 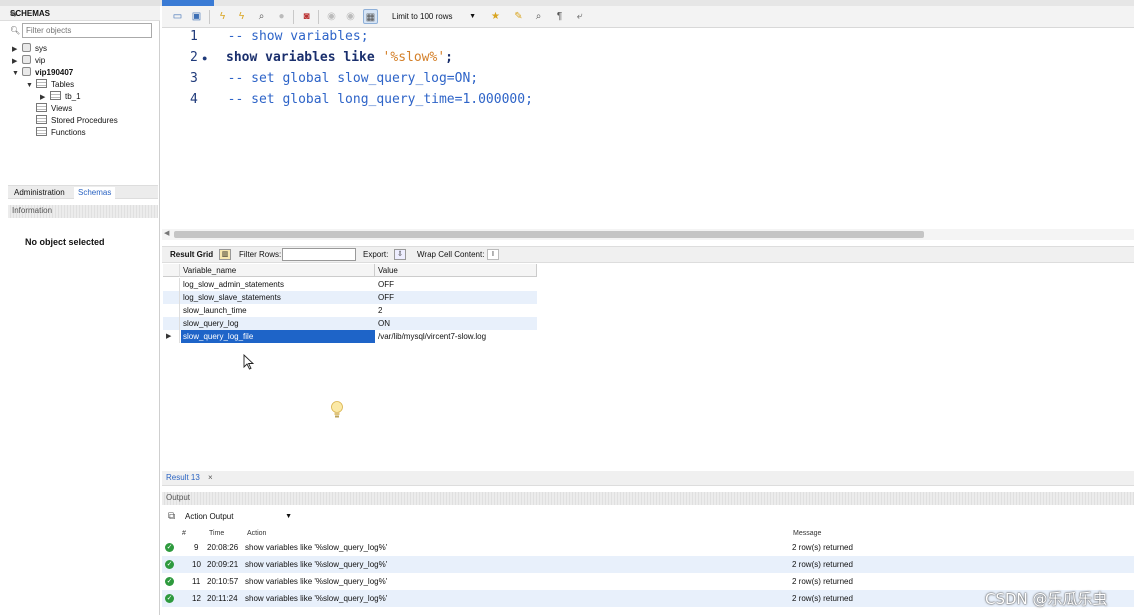 I want to click on grid-header-row: Variable_name Value, so click(x=350, y=270).